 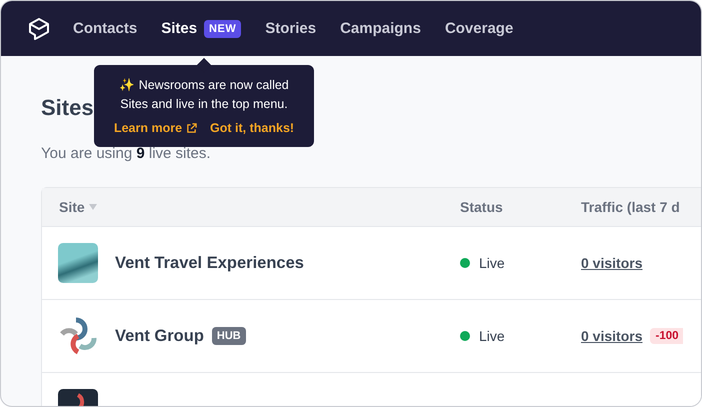 I want to click on nav-link: Campaigns, so click(x=380, y=28).